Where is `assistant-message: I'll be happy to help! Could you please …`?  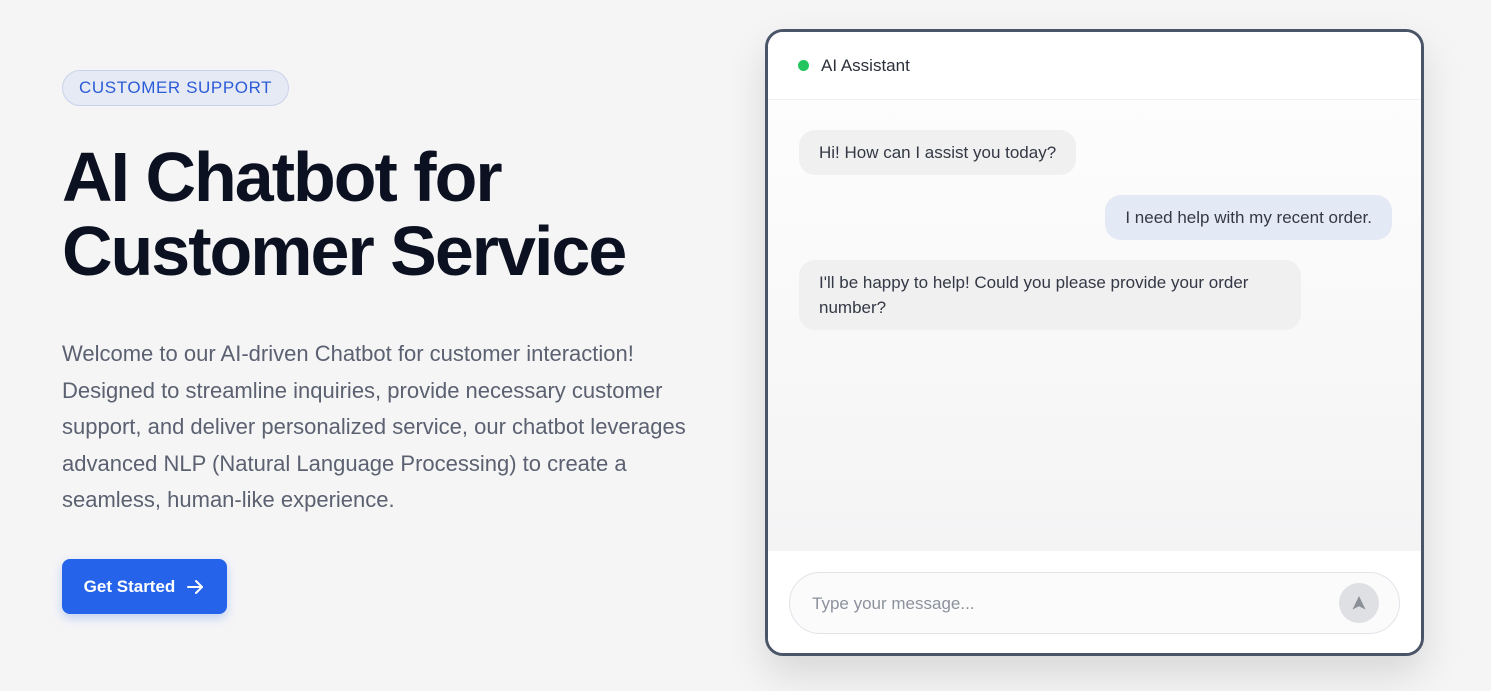 assistant-message: I'll be happy to help! Could you please … is located at coordinates (1050, 295).